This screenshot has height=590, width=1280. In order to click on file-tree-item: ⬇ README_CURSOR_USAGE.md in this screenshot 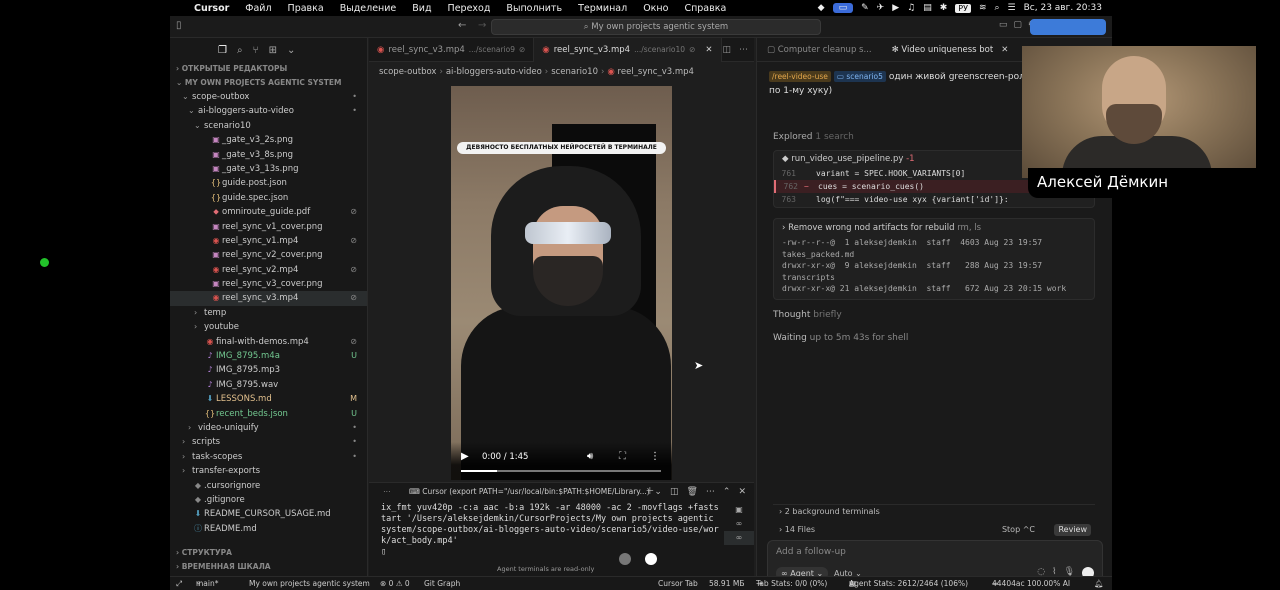, I will do `click(268, 514)`.